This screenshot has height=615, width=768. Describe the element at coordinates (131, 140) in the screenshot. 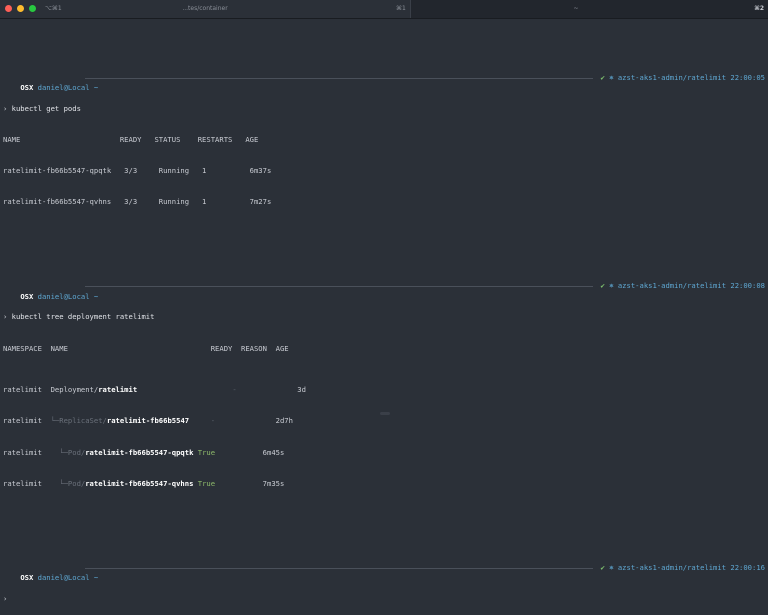

I see `output-header: NAME READY STATUS RESTARTS AGE` at that location.